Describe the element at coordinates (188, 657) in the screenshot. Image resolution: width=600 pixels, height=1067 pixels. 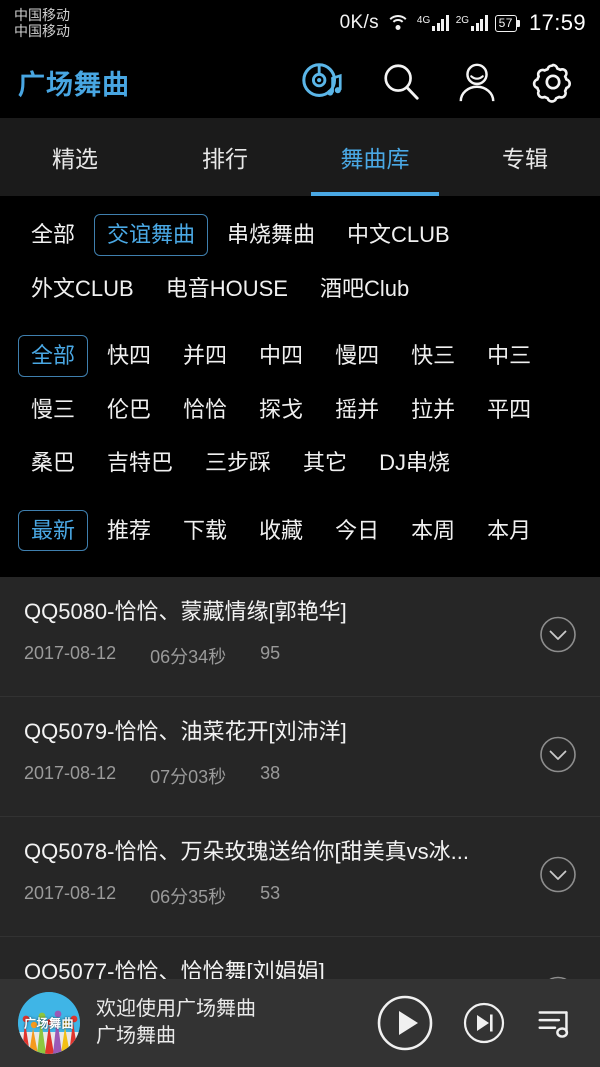
I see `song-duration: 06分34秒` at that location.